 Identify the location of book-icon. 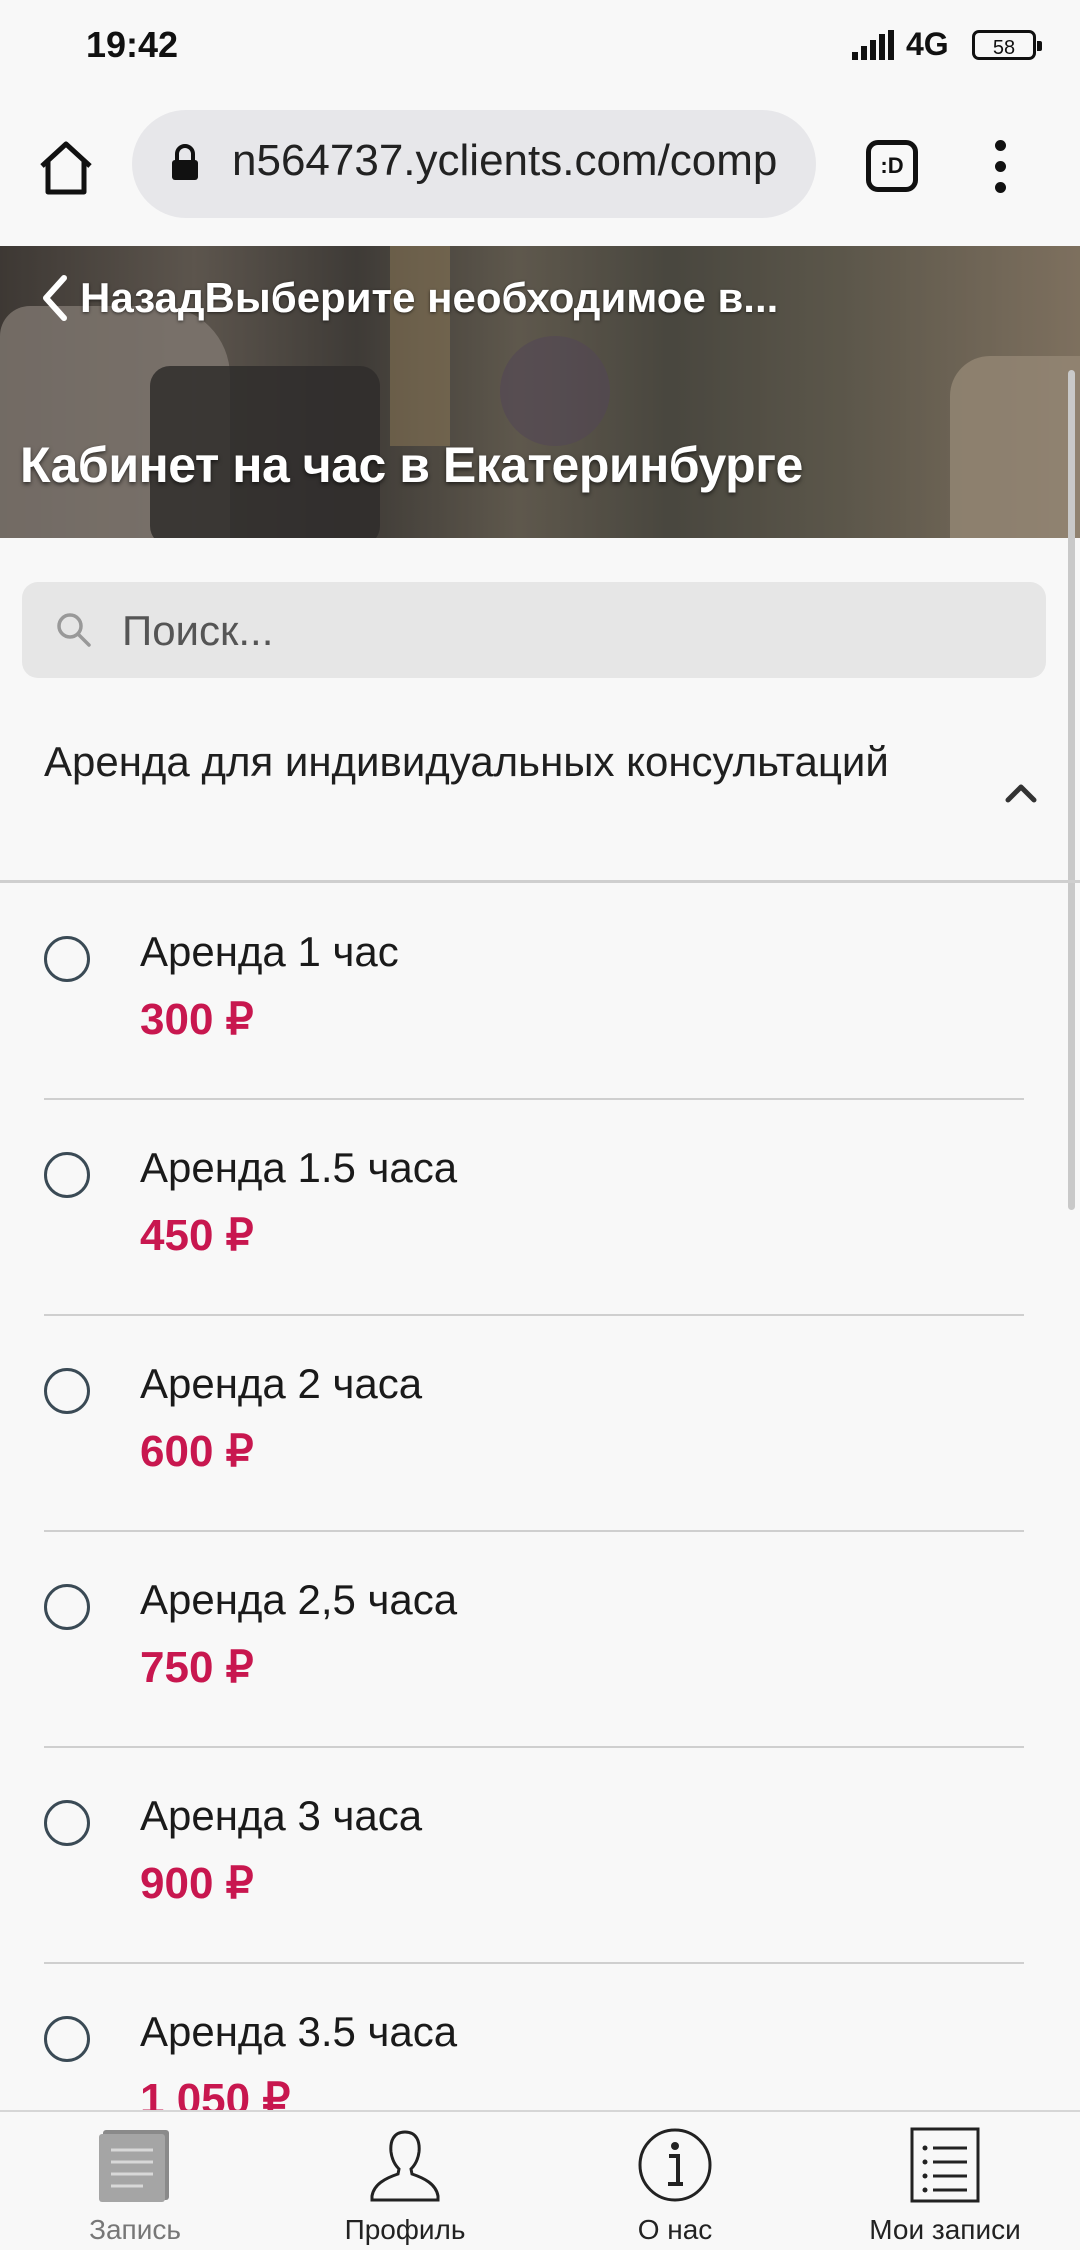
(134, 2166).